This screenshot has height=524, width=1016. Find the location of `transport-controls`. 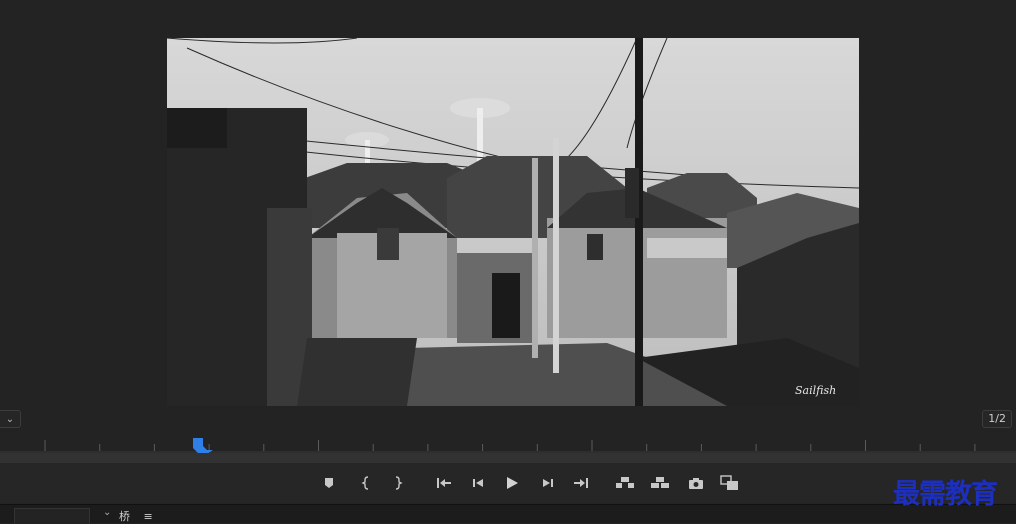

transport-controls is located at coordinates (508, 483).